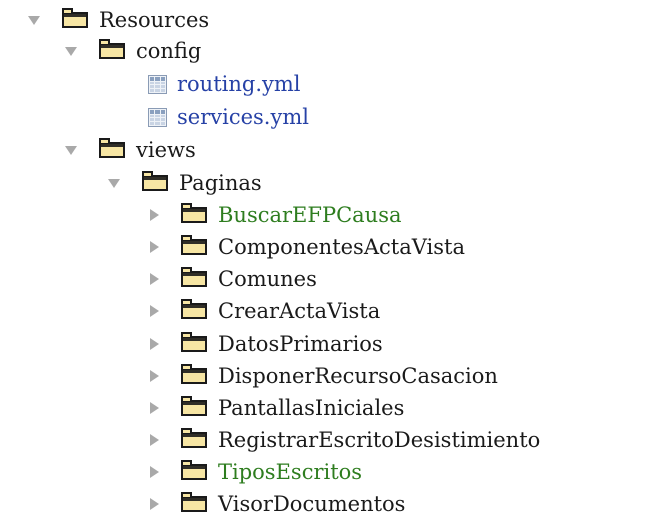 The image size is (653, 520). Describe the element at coordinates (379, 440) in the screenshot. I see `node-label: RegistrarEscritoDesistimiento` at that location.